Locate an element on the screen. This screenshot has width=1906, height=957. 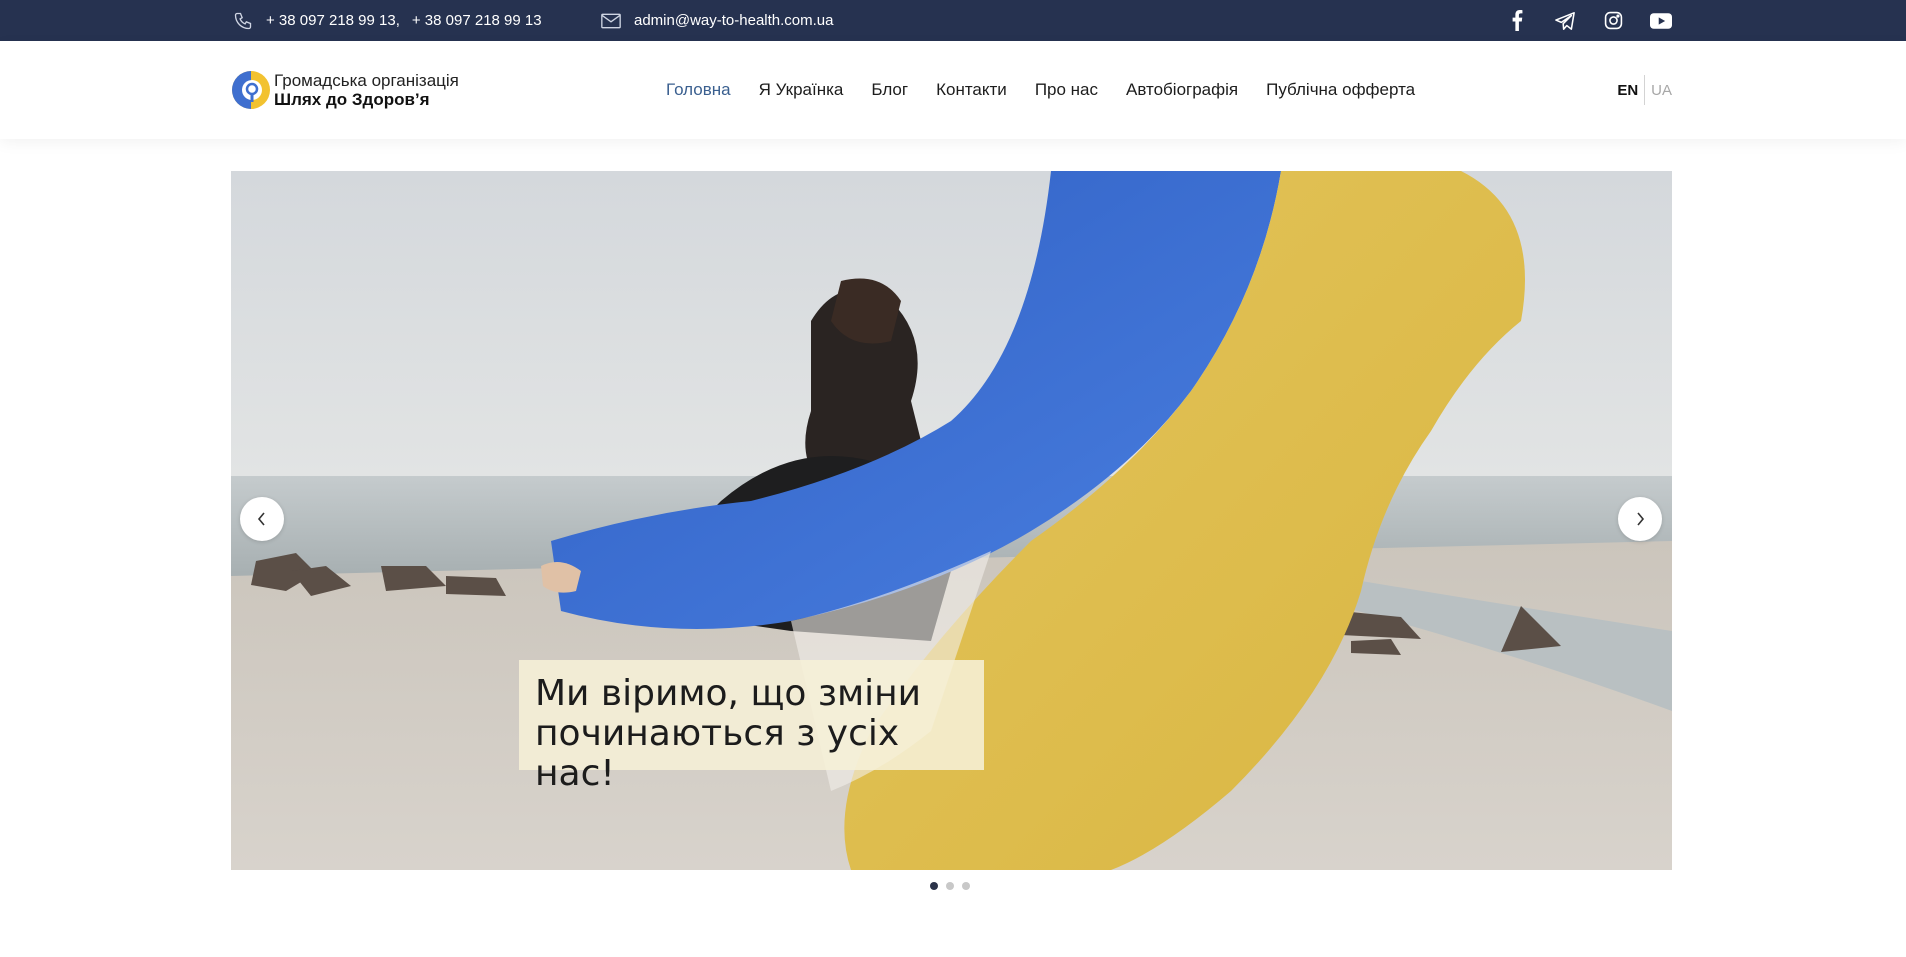
email-contact: admin@way-to-health.com.ua is located at coordinates (716, 20).